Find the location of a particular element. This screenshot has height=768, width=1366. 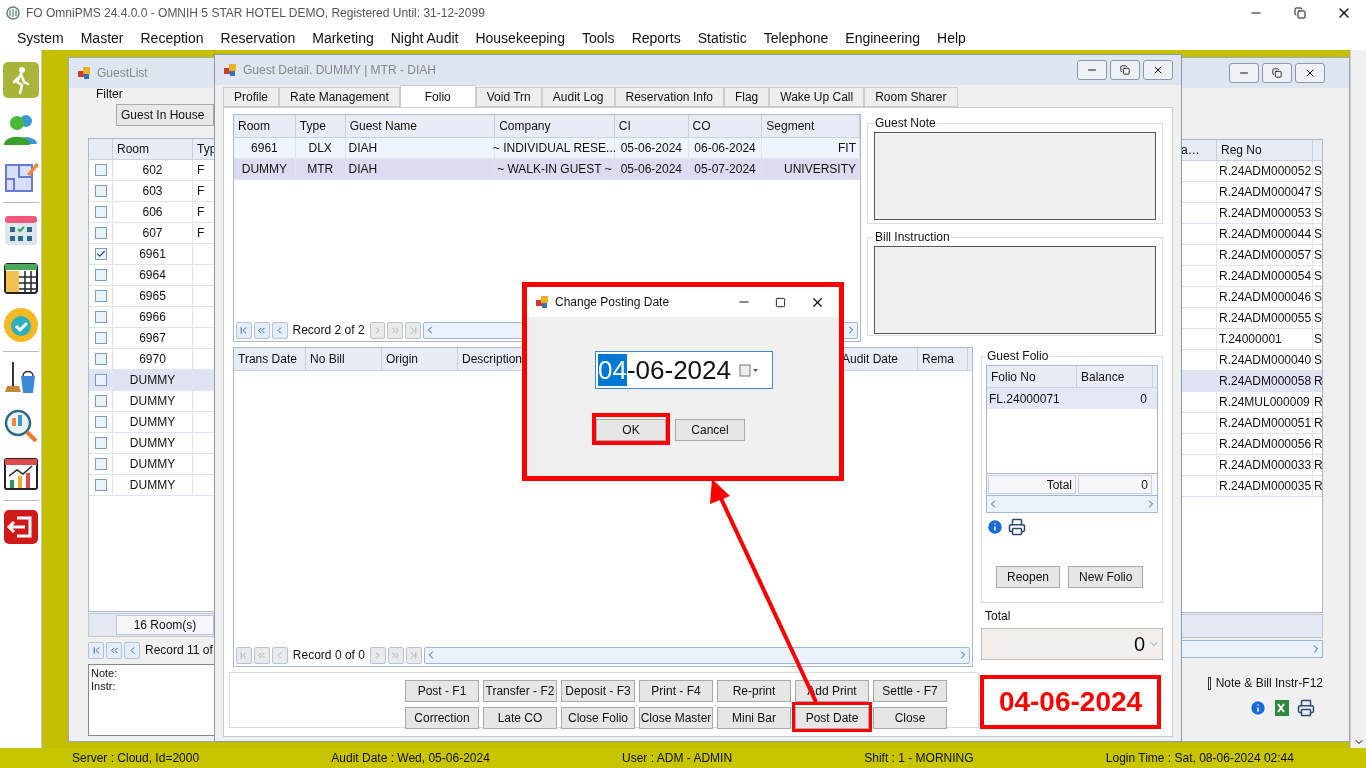

chart-magnifier-icon is located at coordinates (20, 426).